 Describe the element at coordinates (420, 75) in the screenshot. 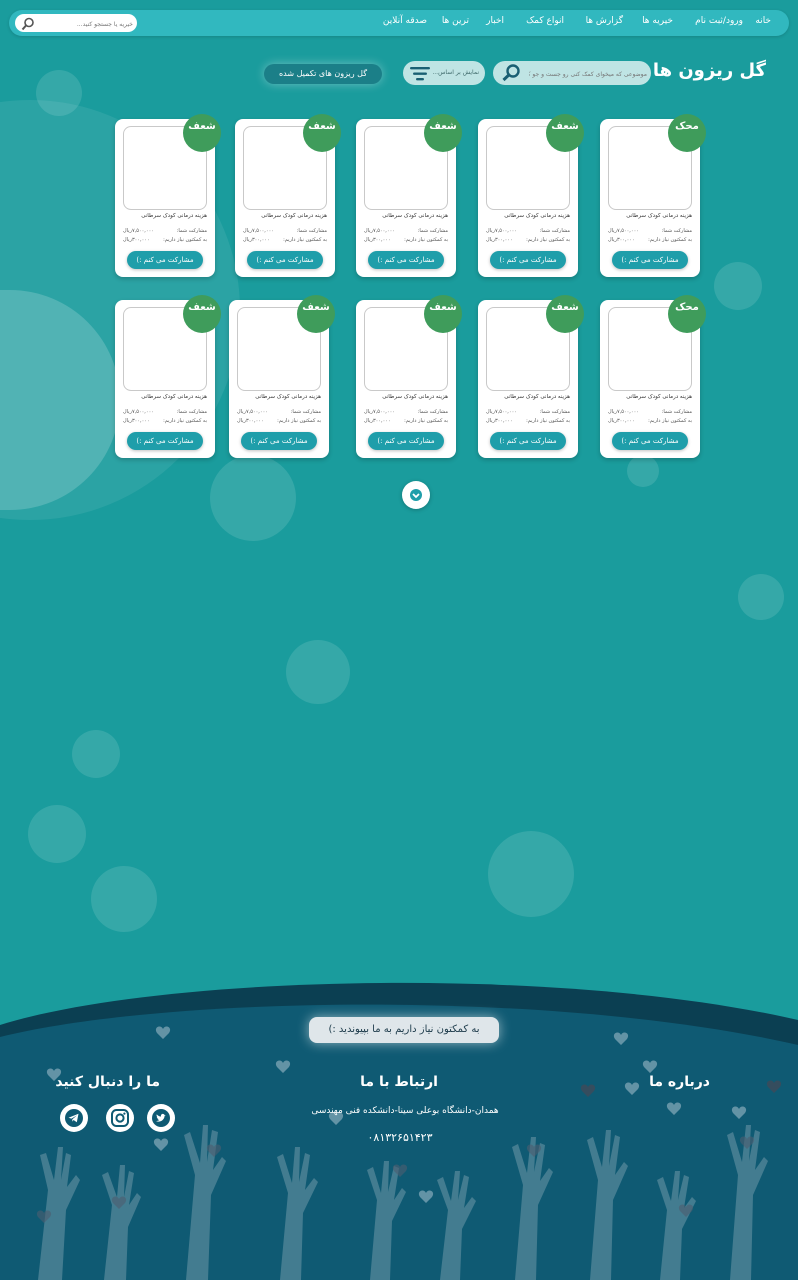

I see `filter-icon` at that location.